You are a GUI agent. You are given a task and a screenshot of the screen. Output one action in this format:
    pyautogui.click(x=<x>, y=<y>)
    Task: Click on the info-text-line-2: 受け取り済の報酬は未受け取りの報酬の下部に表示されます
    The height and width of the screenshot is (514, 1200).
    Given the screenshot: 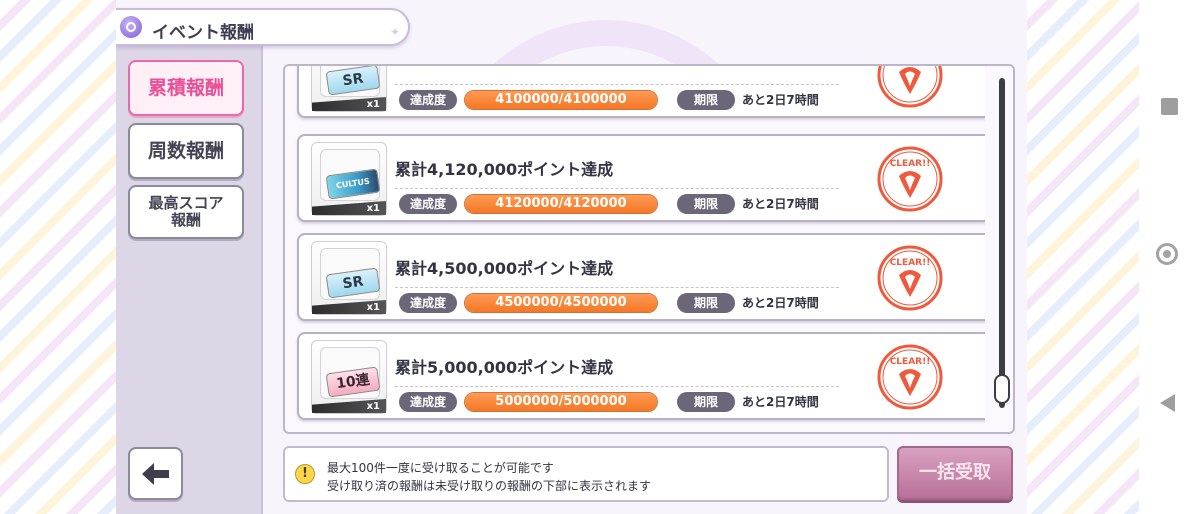 What is the action you would take?
    pyautogui.click(x=489, y=486)
    